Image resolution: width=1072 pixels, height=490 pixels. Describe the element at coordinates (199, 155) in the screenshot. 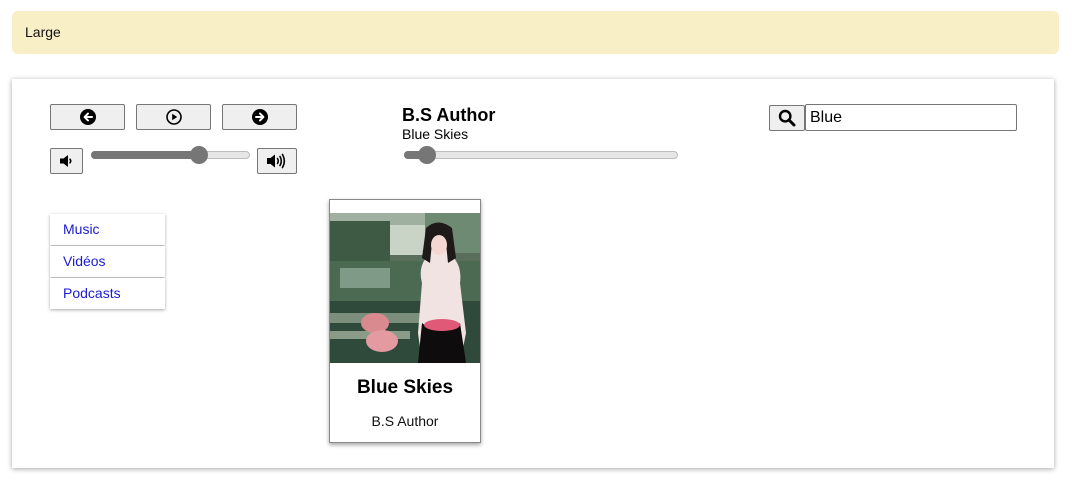

I see `volume-slider-thumb` at that location.